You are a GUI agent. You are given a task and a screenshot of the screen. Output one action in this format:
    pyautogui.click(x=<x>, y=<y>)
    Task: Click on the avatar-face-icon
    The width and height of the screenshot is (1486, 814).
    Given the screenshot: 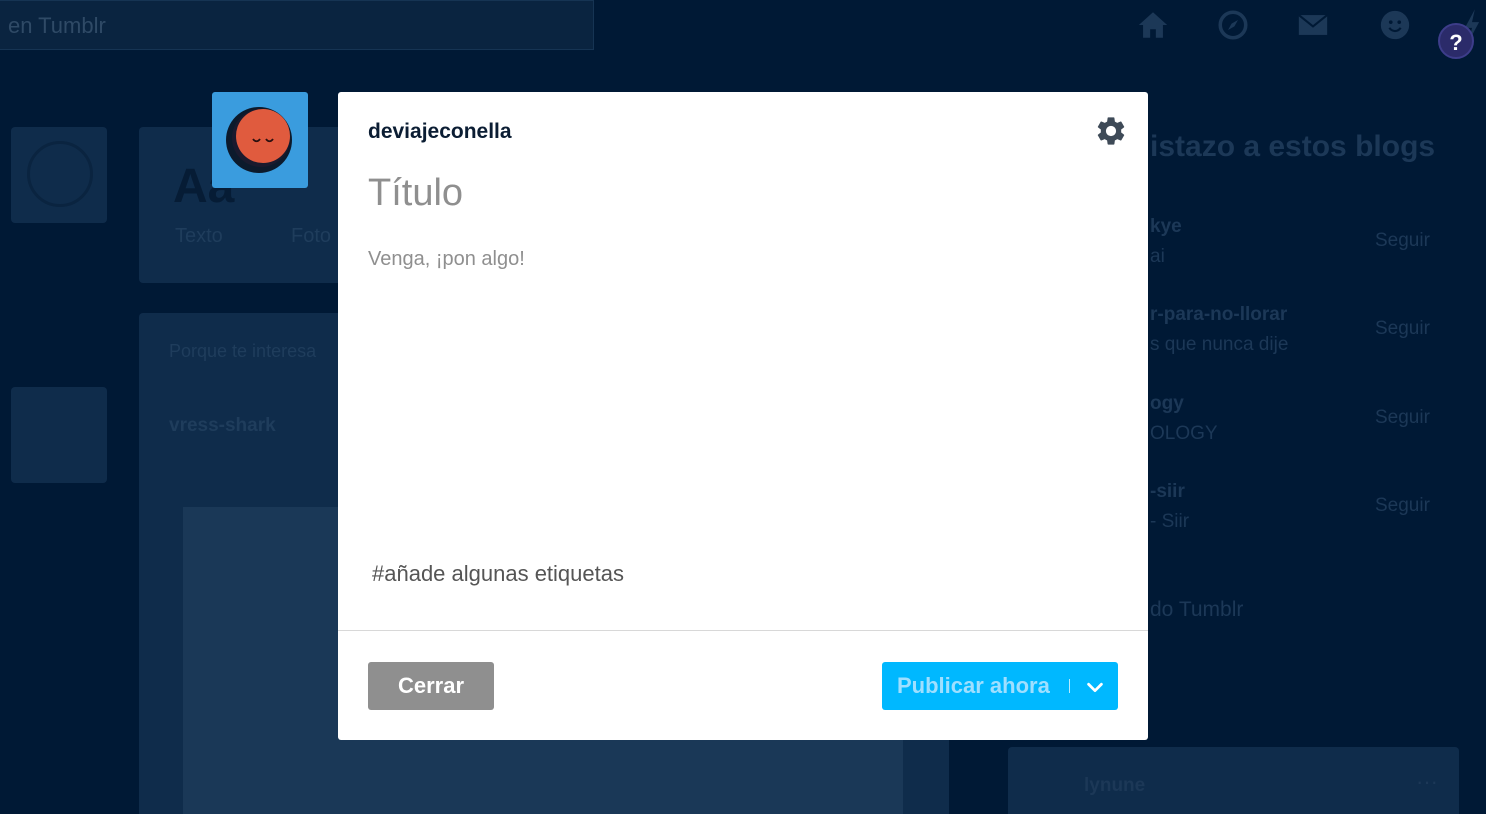 What is the action you would take?
    pyautogui.click(x=259, y=140)
    